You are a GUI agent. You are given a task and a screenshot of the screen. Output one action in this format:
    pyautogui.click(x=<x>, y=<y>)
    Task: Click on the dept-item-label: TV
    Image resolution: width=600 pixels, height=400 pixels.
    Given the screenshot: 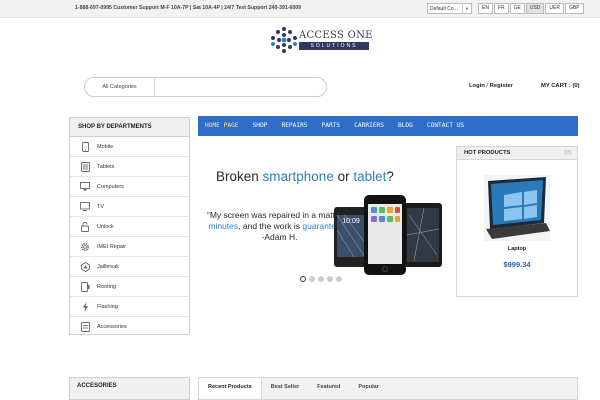 What is the action you would take?
    pyautogui.click(x=101, y=206)
    